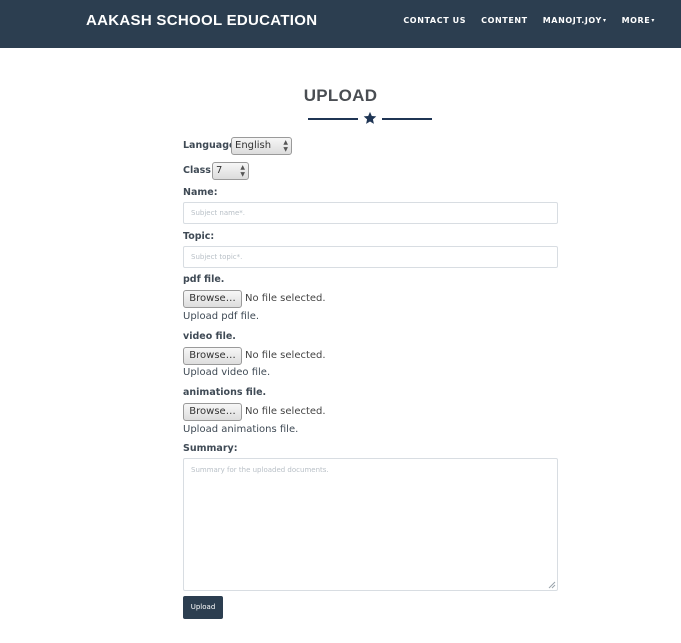 Image resolution: width=681 pixels, height=643 pixels. What do you see at coordinates (572, 20) in the screenshot?
I see `nav-user-label: MANOJT.JOY` at bounding box center [572, 20].